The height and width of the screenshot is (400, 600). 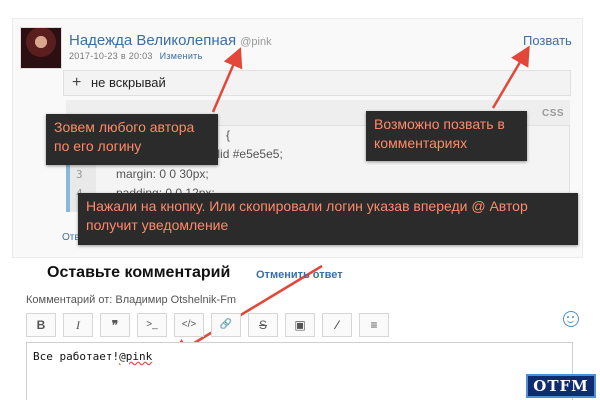 I want to click on comment-login: @pink, so click(x=136, y=356).